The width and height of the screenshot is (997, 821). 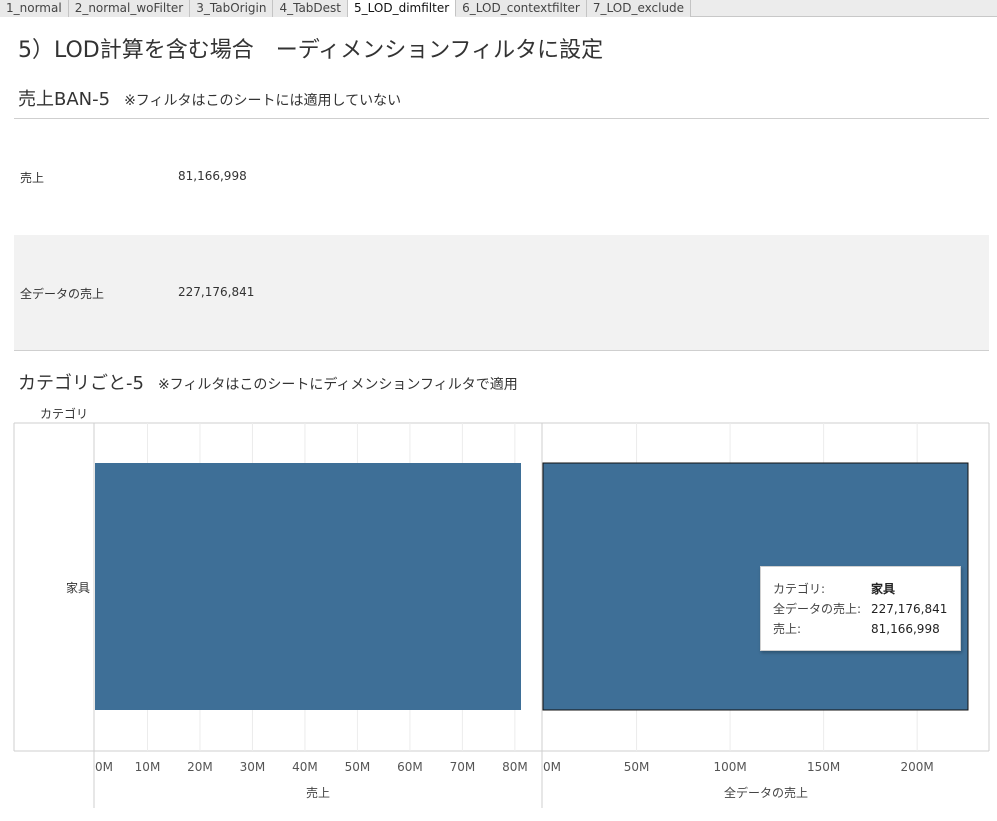 What do you see at coordinates (883, 589) in the screenshot?
I see `tooltip-value: 家具` at bounding box center [883, 589].